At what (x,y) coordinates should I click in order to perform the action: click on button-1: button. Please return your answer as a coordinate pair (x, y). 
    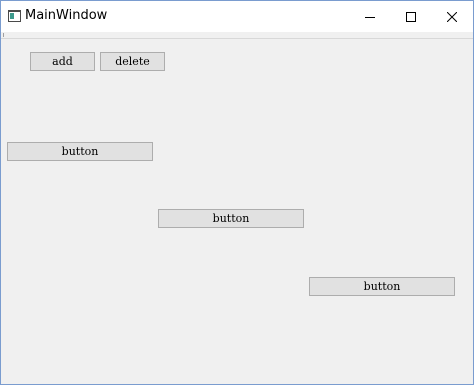
    Looking at the image, I should click on (80, 151).